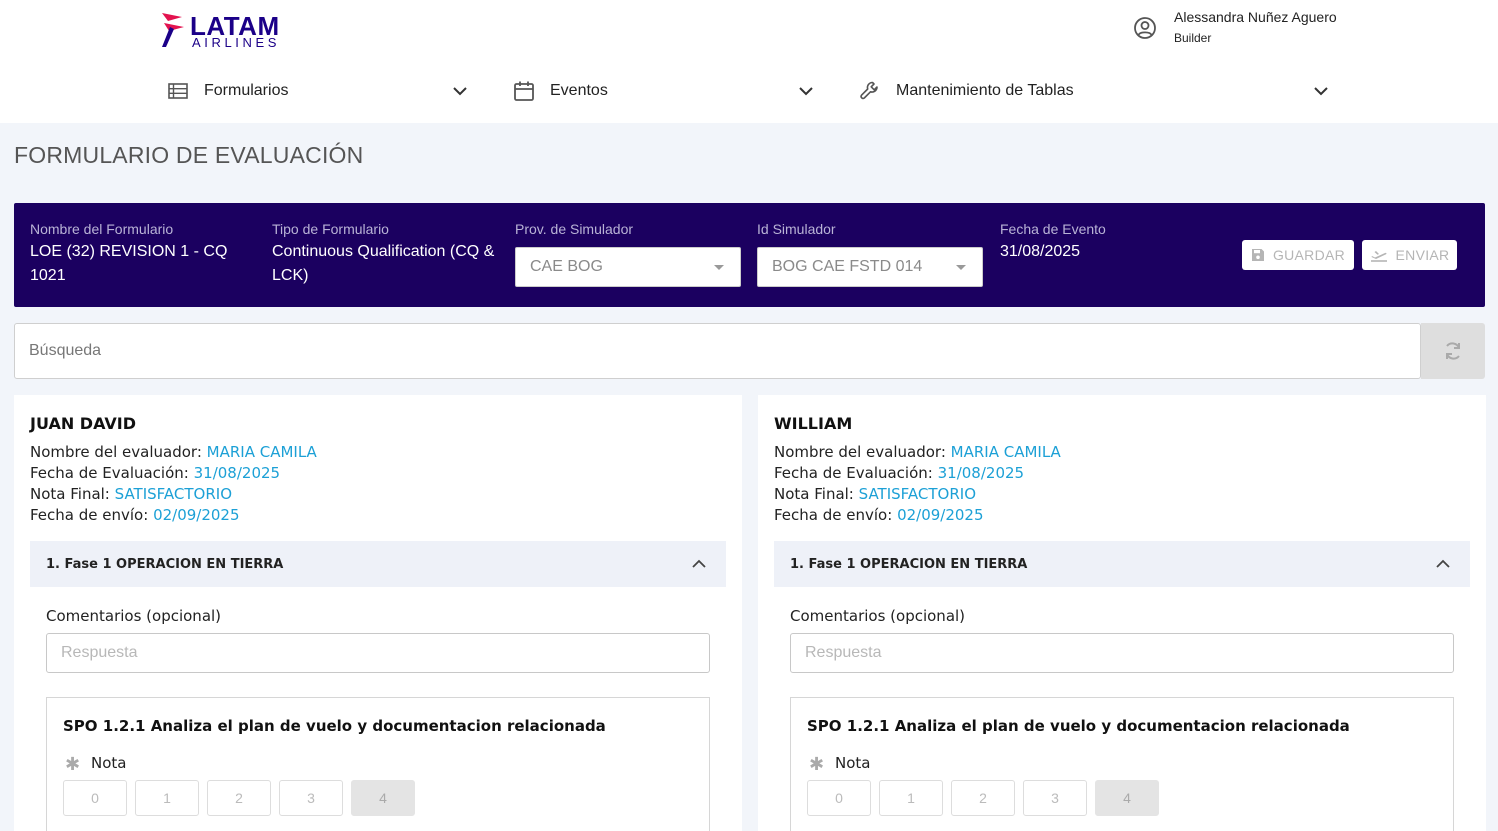 This screenshot has height=831, width=1498. I want to click on save-button: GUARDAR, so click(1298, 255).